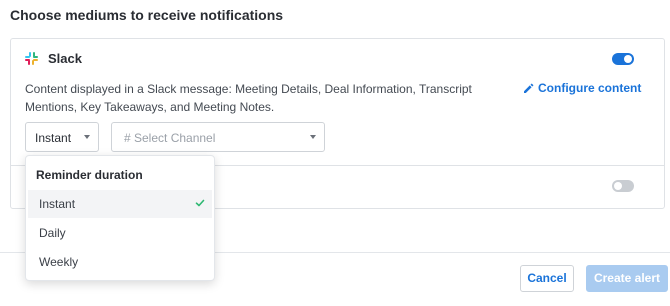 The image size is (670, 306). I want to click on page-title: Choose mediums to receive notifications, so click(147, 15).